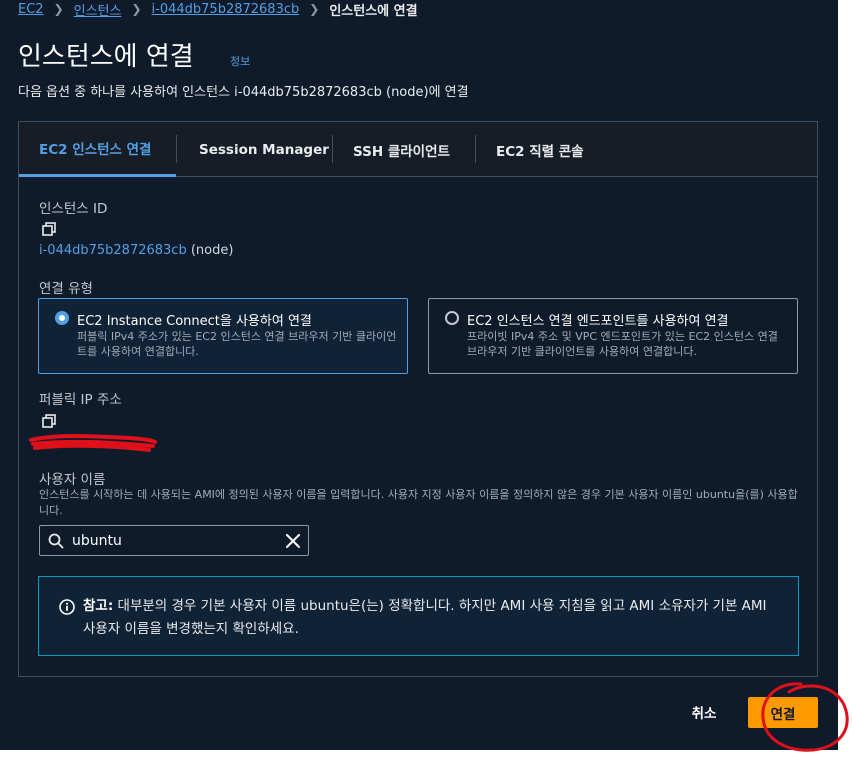 The width and height of the screenshot is (853, 758). I want to click on username-input, so click(172, 540).